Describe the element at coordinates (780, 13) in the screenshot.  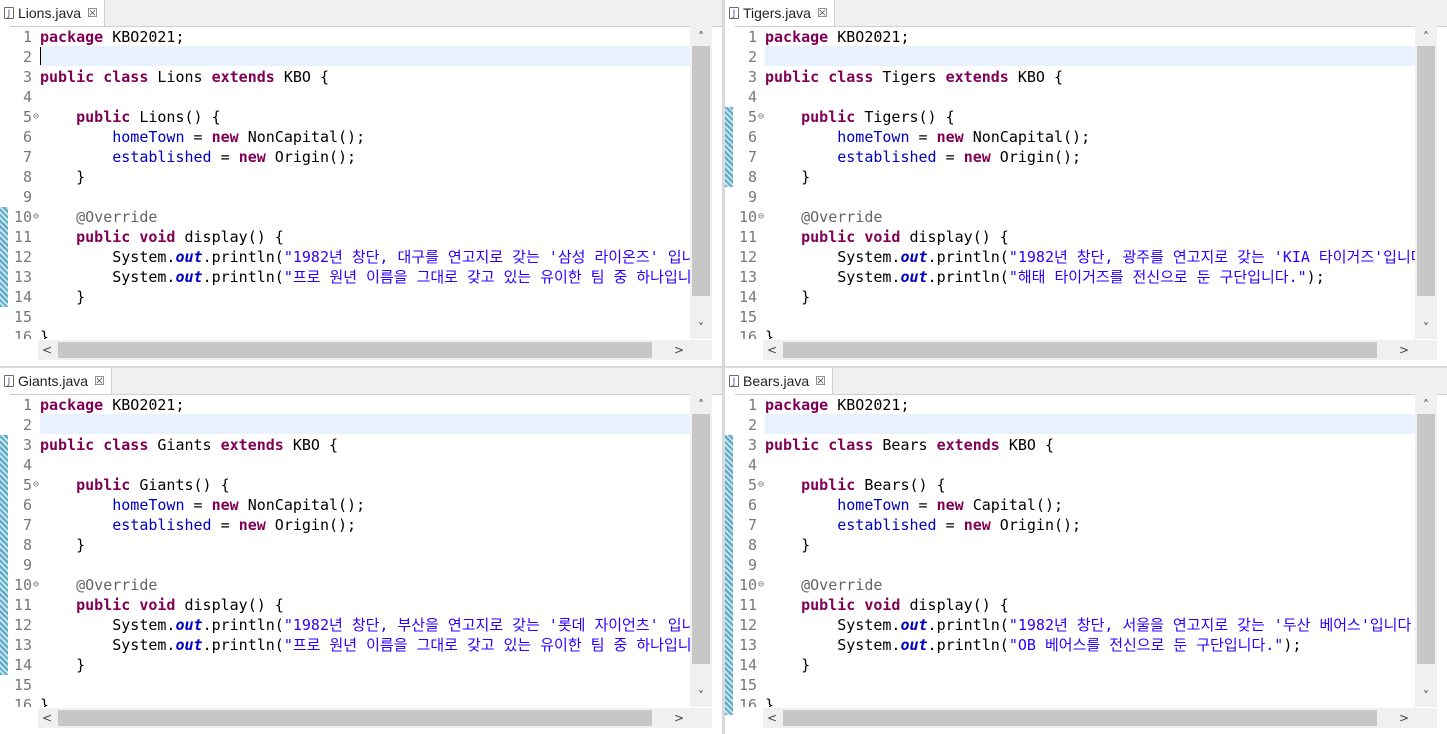
I see `editor-tab: J Tigers.java ☒` at that location.